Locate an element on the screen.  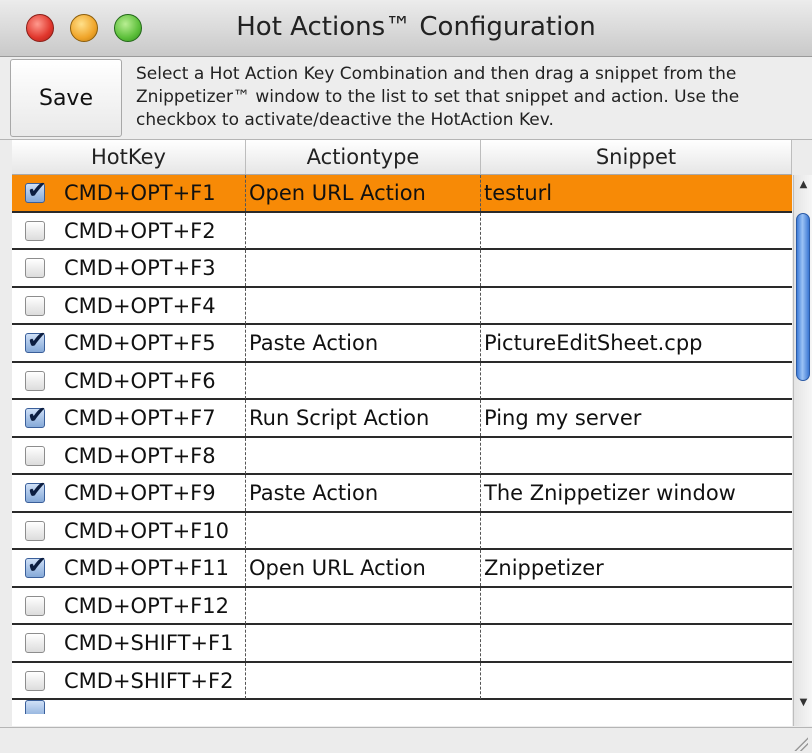
hotkey-label: CMD+OPT+F9 is located at coordinates (140, 493).